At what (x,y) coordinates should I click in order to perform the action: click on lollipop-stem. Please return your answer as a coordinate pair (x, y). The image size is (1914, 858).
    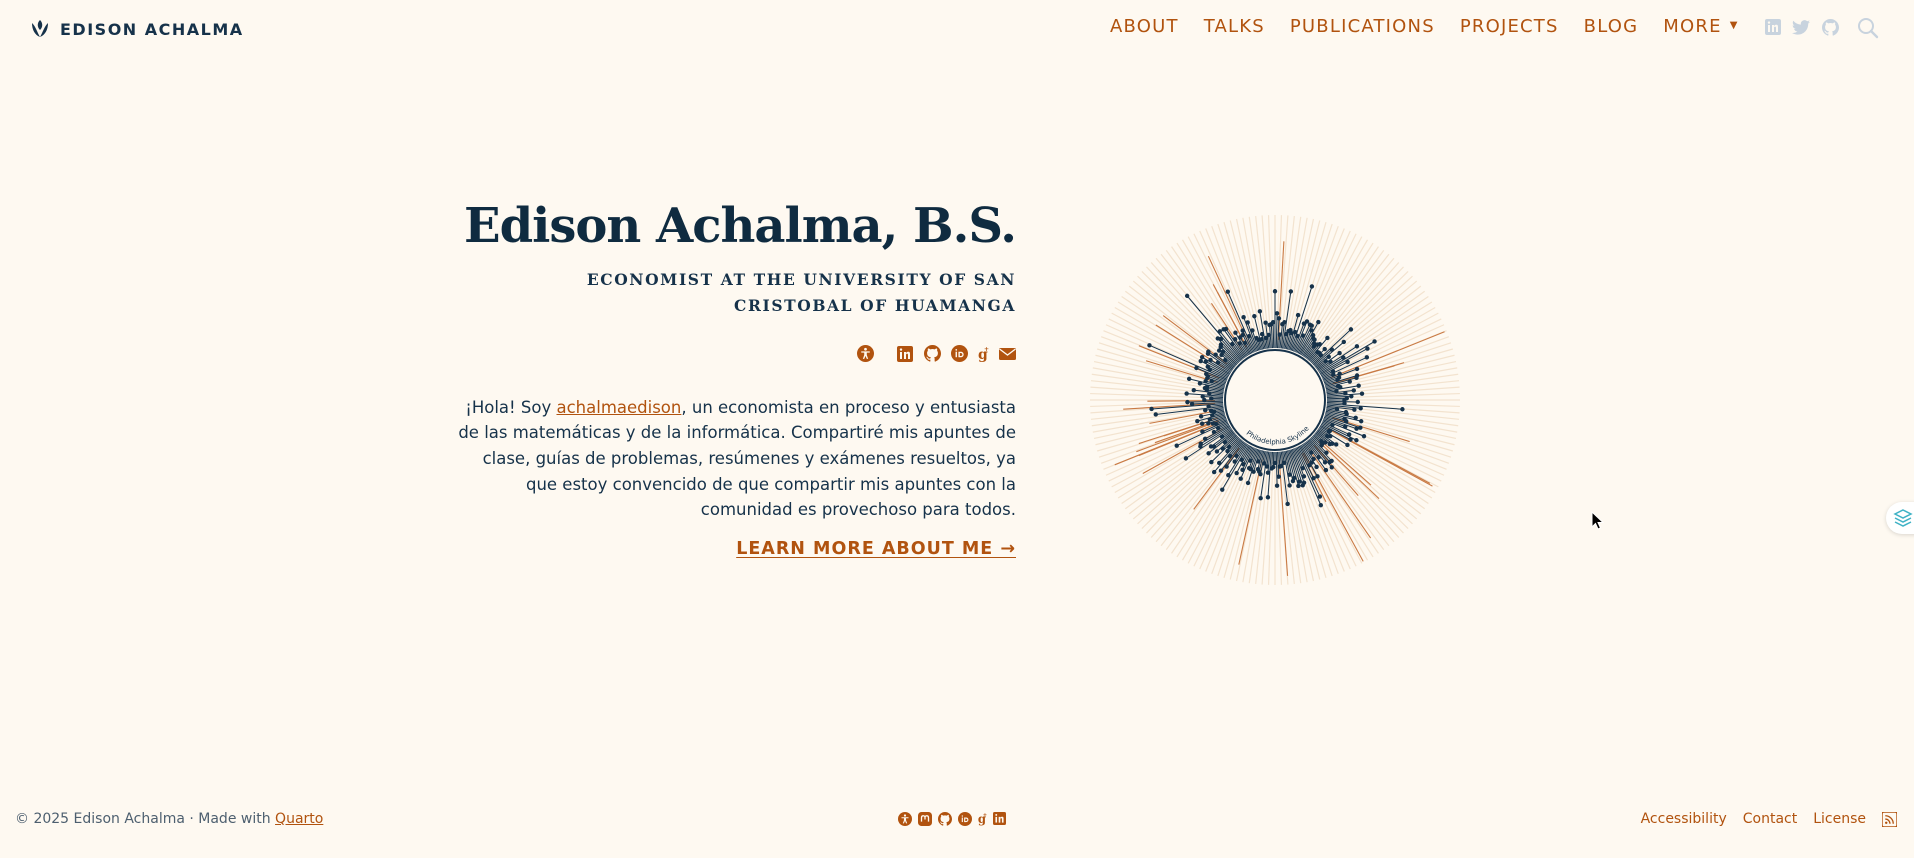
    Looking at the image, I should click on (1273, 335).